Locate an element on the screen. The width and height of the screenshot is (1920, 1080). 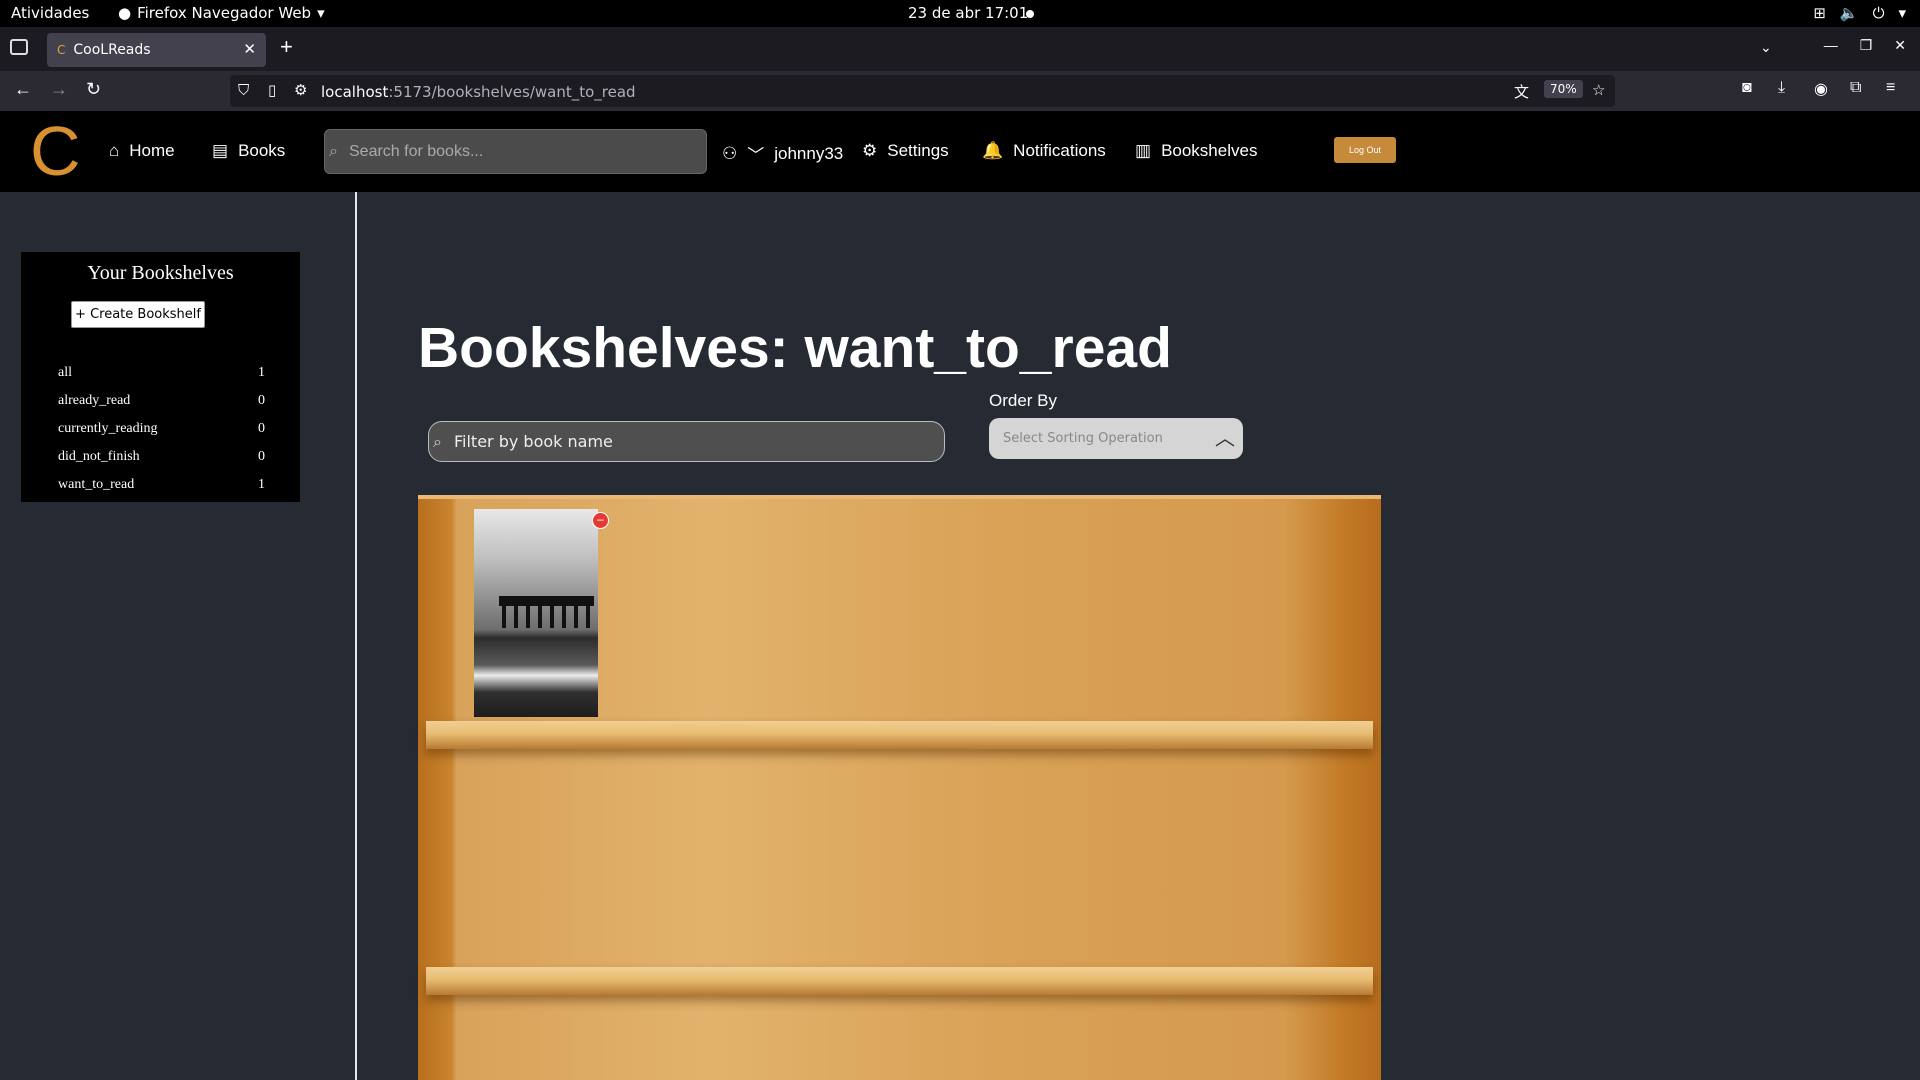
bookshelf-item: already_read 0 is located at coordinates (168, 407).